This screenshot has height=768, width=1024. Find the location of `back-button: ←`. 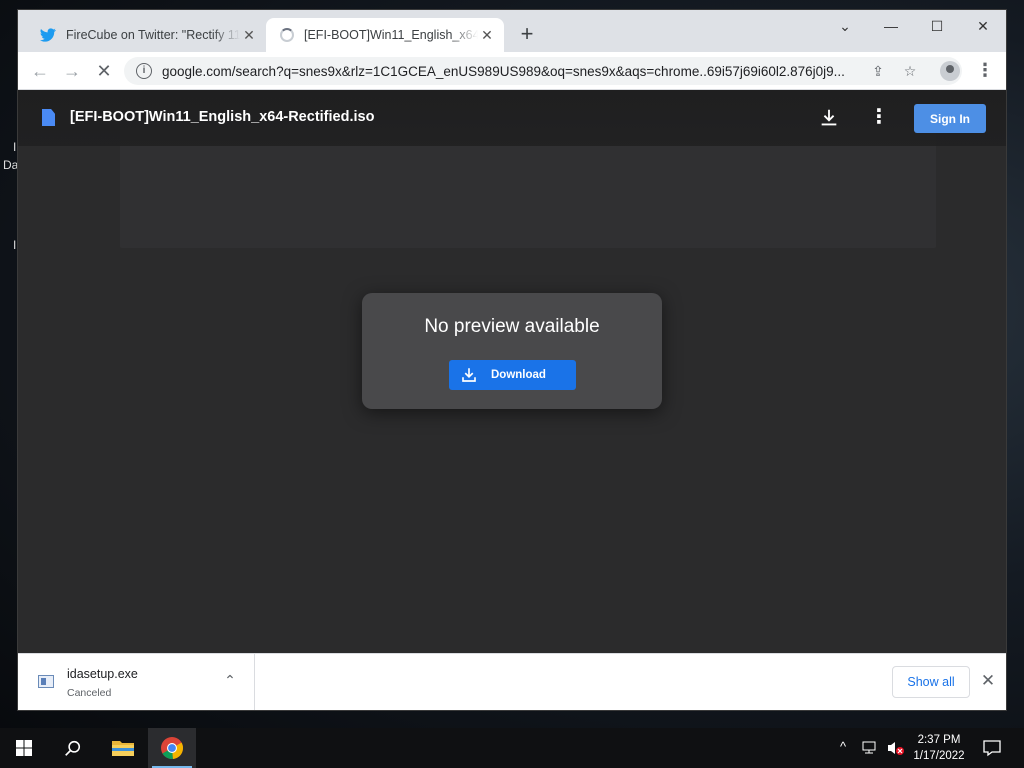

back-button: ← is located at coordinates (40, 71).